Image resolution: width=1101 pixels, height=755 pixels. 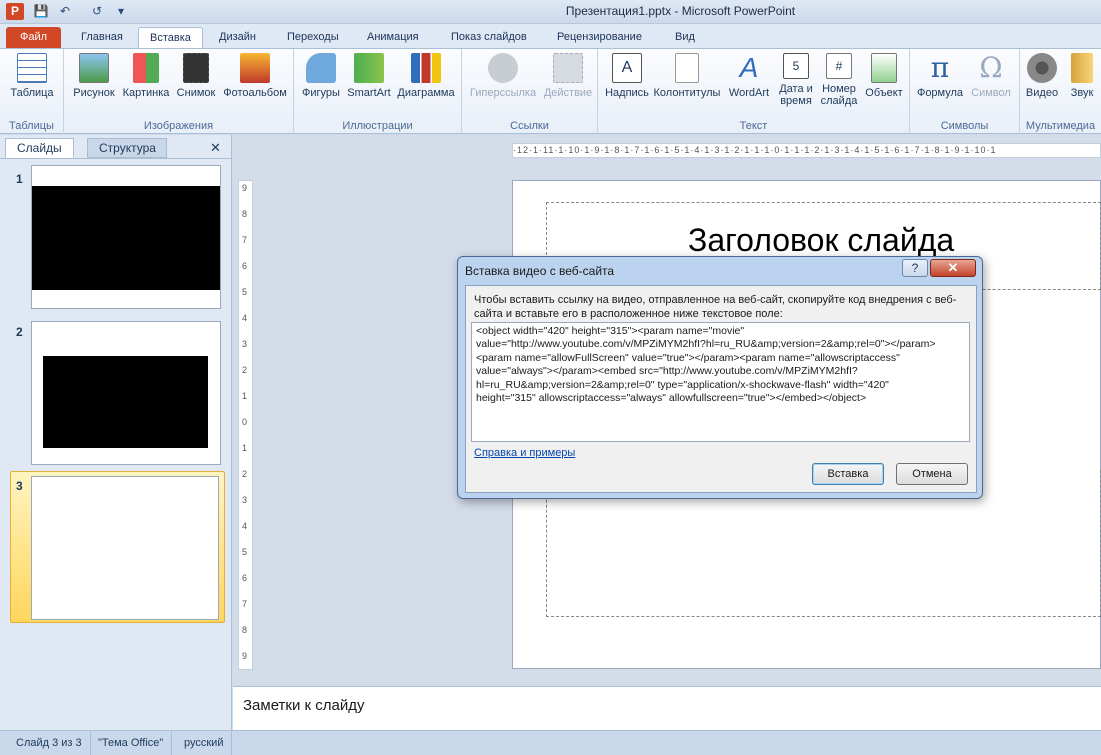 I want to click on notes-pane: Заметки к слайду, so click(x=667, y=708).